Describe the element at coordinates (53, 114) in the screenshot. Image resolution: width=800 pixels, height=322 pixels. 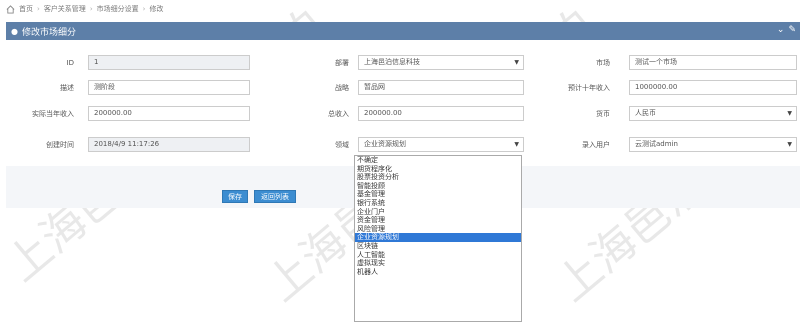
I see `actual-label: 实际当年收入` at that location.